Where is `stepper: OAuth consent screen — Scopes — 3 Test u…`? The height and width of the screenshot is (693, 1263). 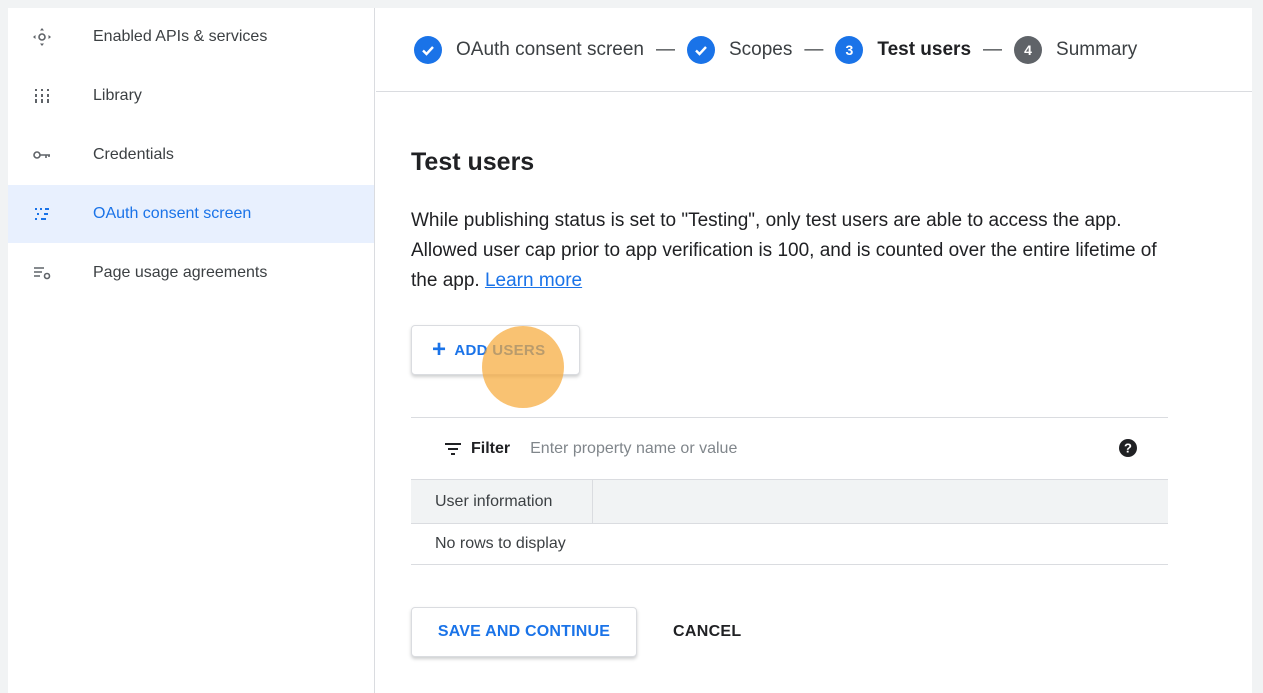 stepper: OAuth consent screen — Scopes — 3 Test u… is located at coordinates (814, 50).